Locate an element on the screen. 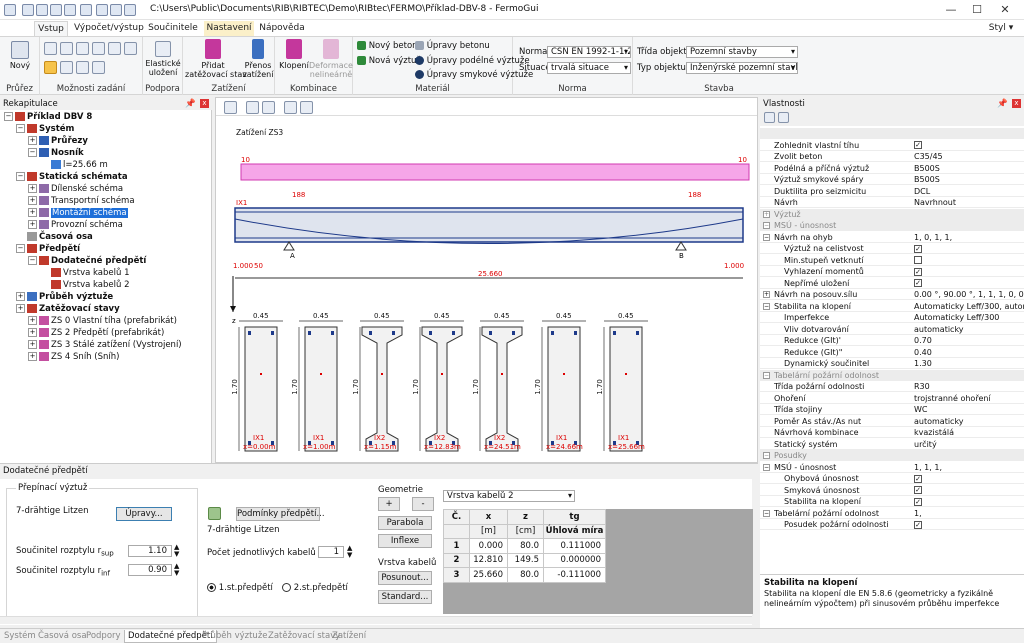 Image resolution: width=1024 pixels, height=643 pixels. categorized-icon is located at coordinates (769, 117).